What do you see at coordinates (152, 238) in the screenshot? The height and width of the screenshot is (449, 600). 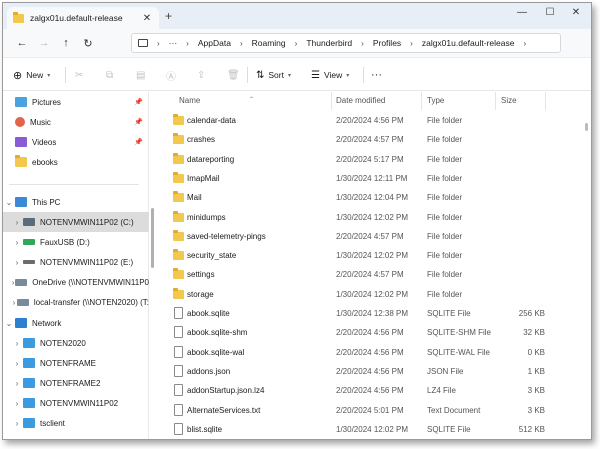 I see `sidebar-scrollbar` at bounding box center [152, 238].